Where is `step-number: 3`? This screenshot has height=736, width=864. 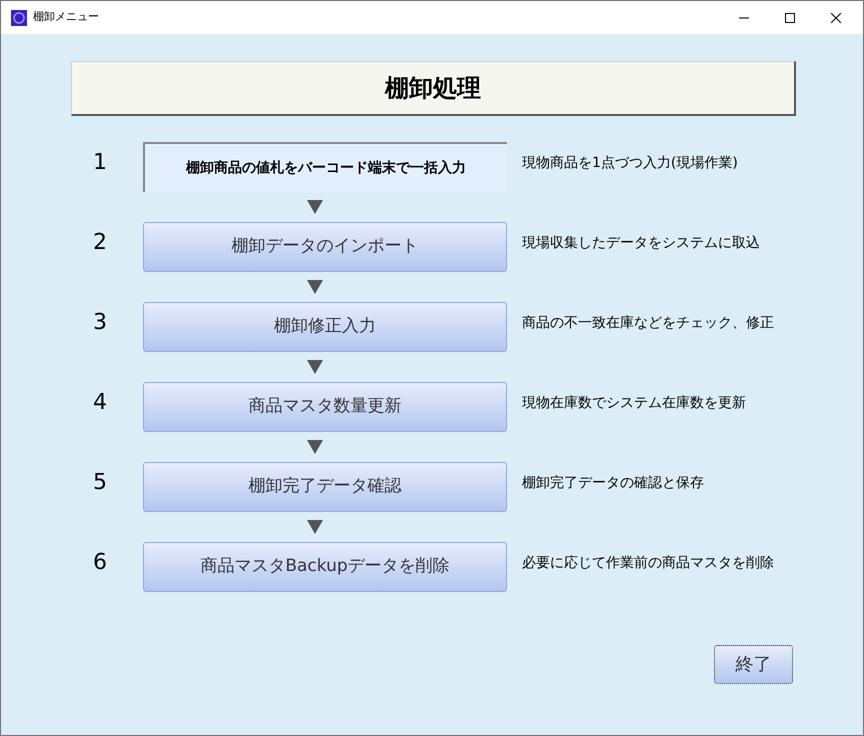
step-number: 3 is located at coordinates (100, 322).